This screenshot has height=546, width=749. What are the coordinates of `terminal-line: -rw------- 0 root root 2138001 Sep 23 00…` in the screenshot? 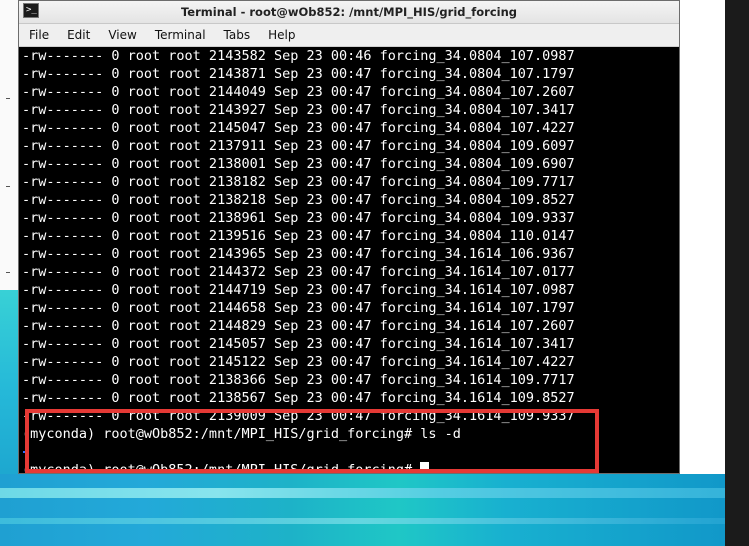 It's located at (298, 164).